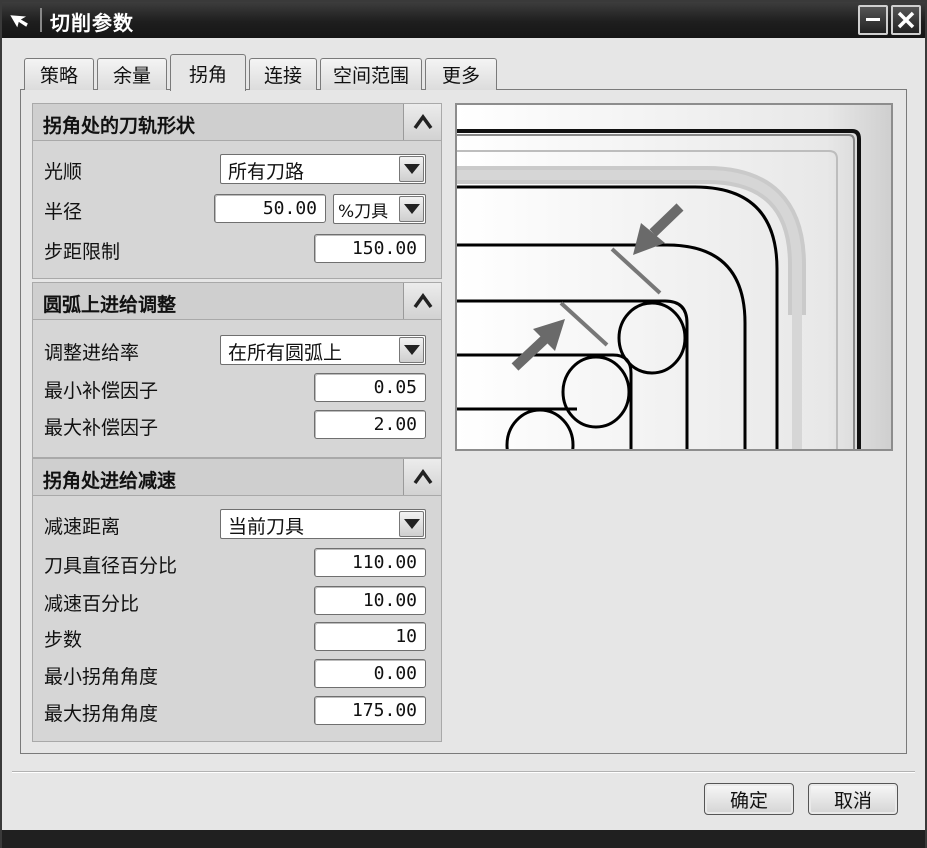 The width and height of the screenshot is (927, 848). I want to click on tab-label: 余量, so click(131, 76).